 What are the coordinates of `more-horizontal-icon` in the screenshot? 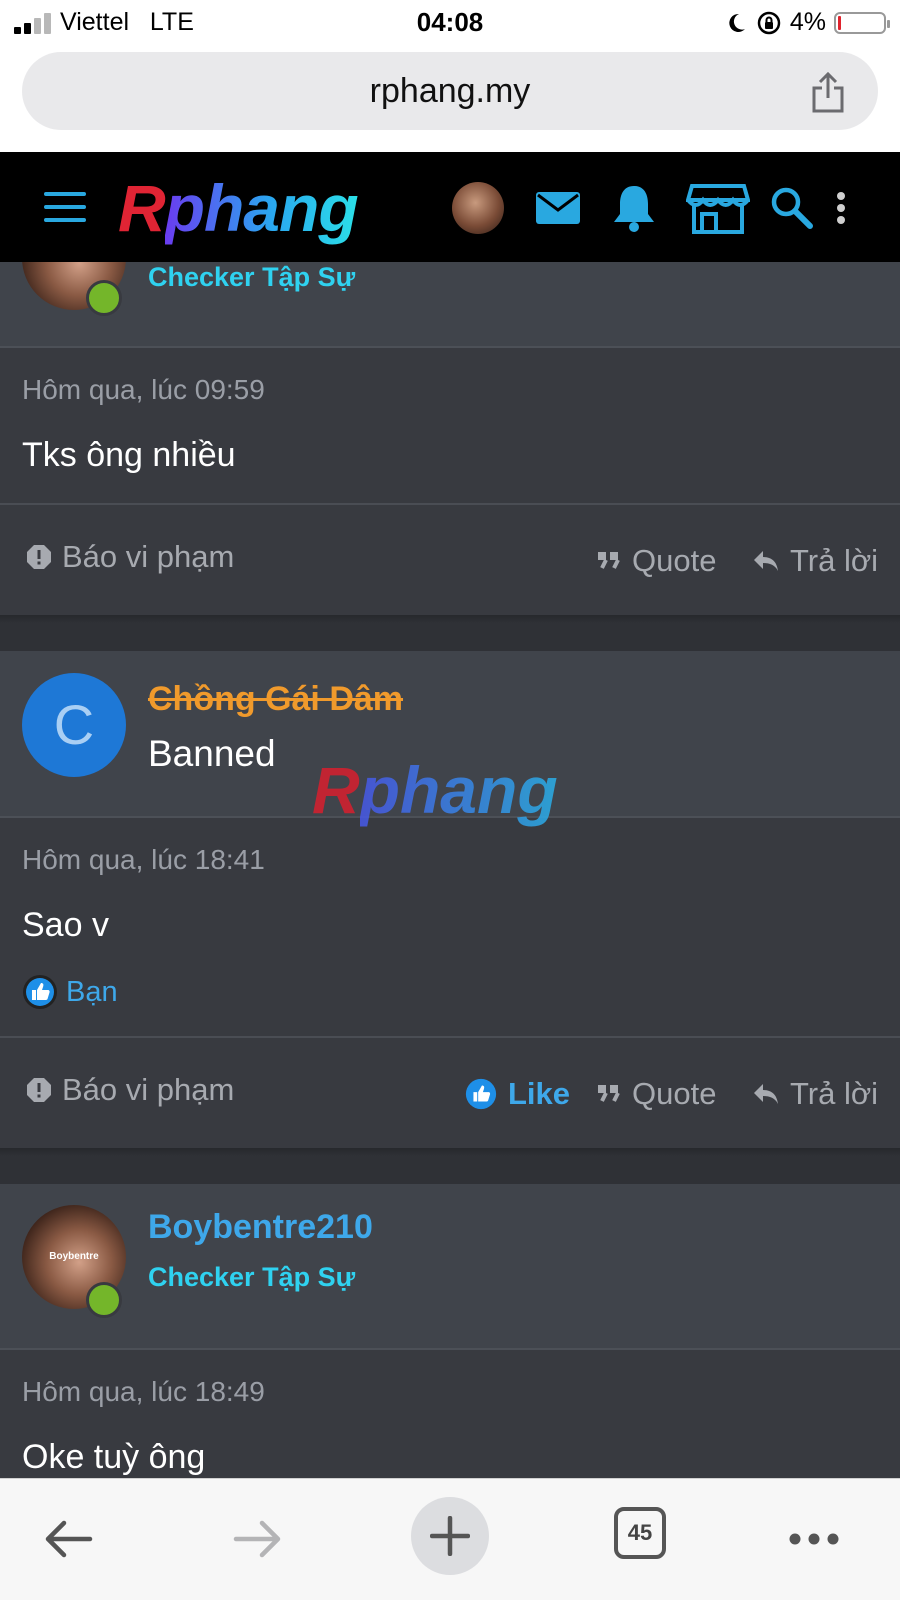 It's located at (814, 1539).